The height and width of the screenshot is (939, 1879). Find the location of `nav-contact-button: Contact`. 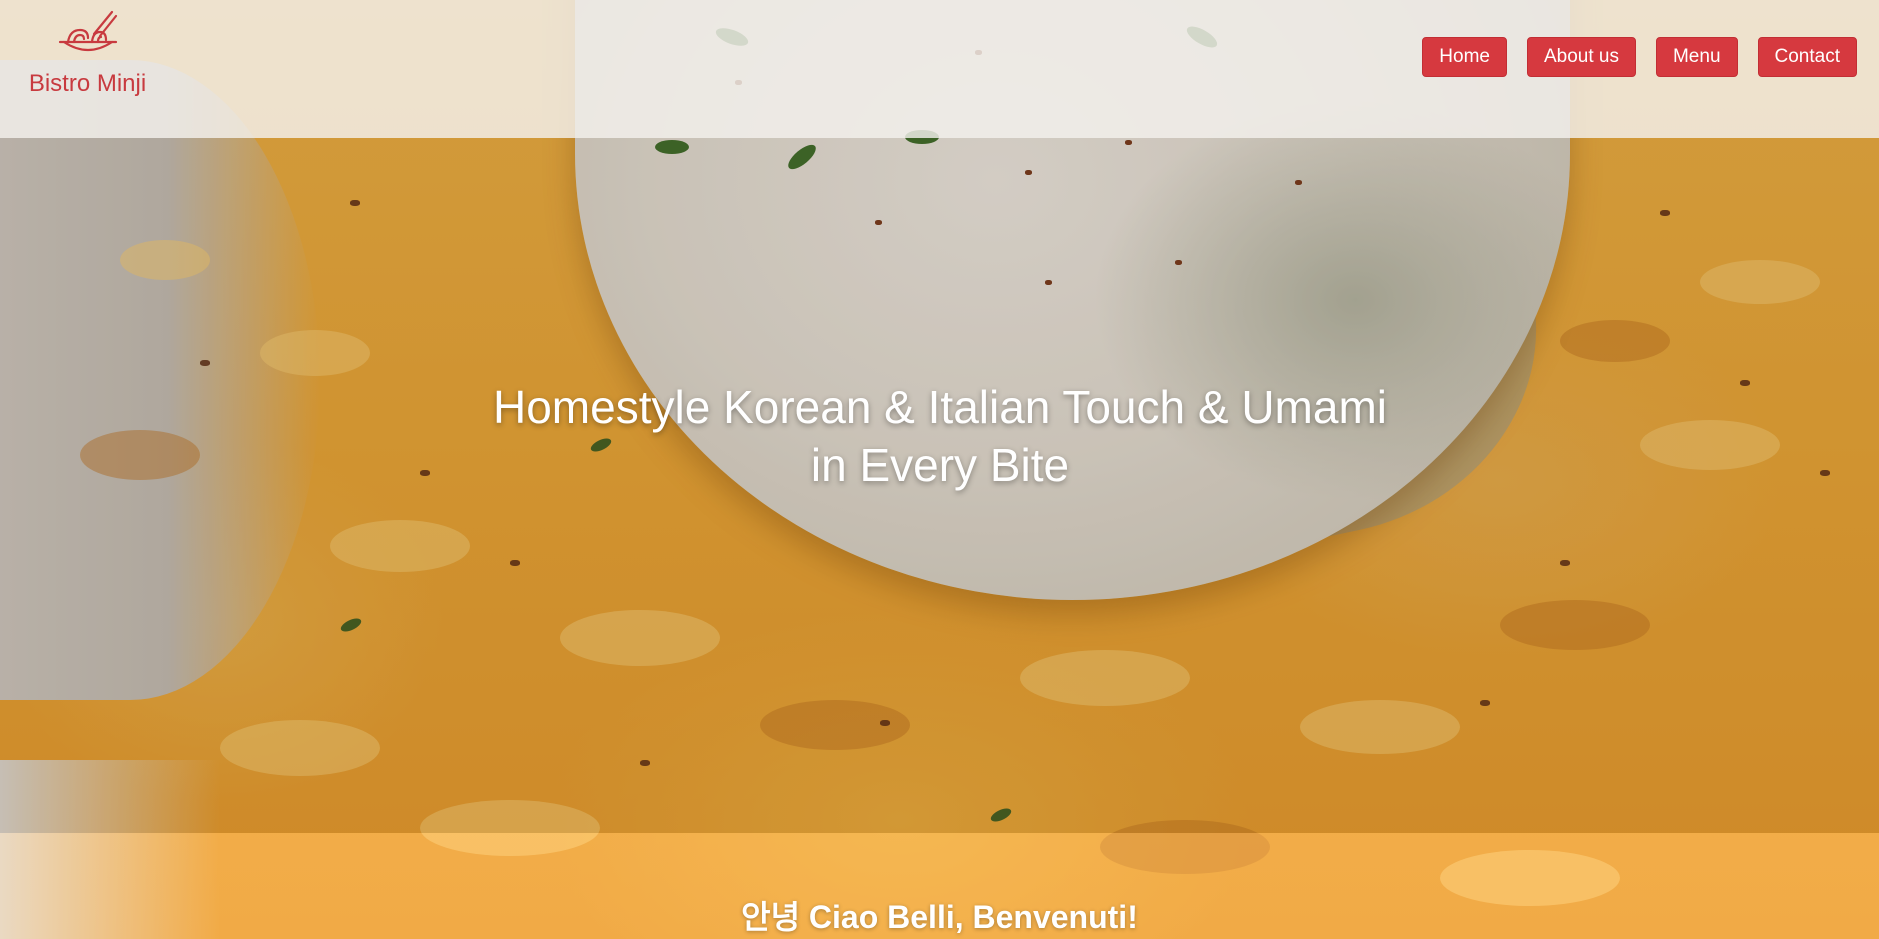

nav-contact-button: Contact is located at coordinates (1807, 57).